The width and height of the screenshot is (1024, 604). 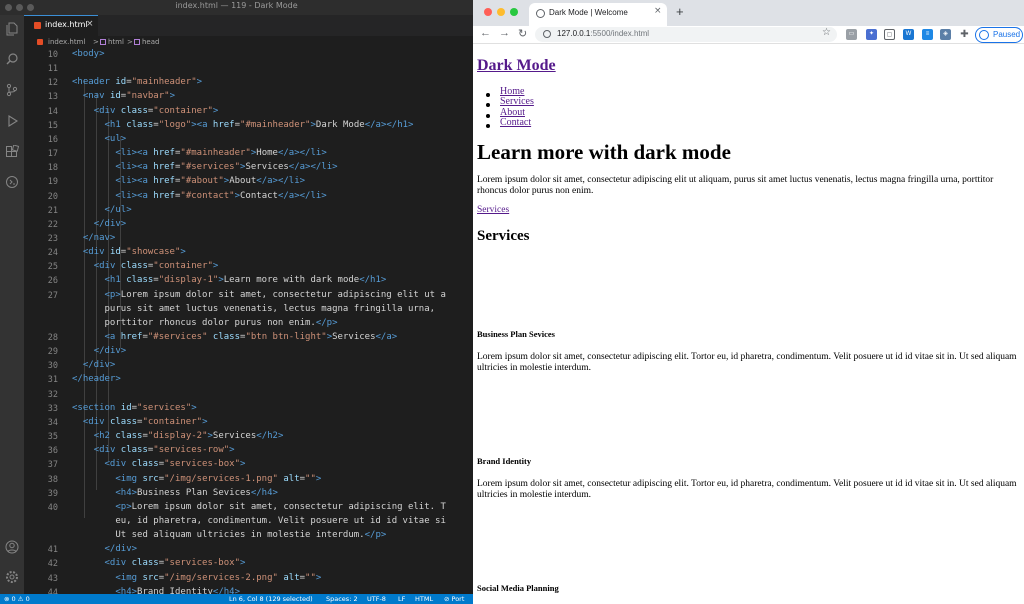 What do you see at coordinates (12, 90) in the screenshot?
I see `source-control-icon` at bounding box center [12, 90].